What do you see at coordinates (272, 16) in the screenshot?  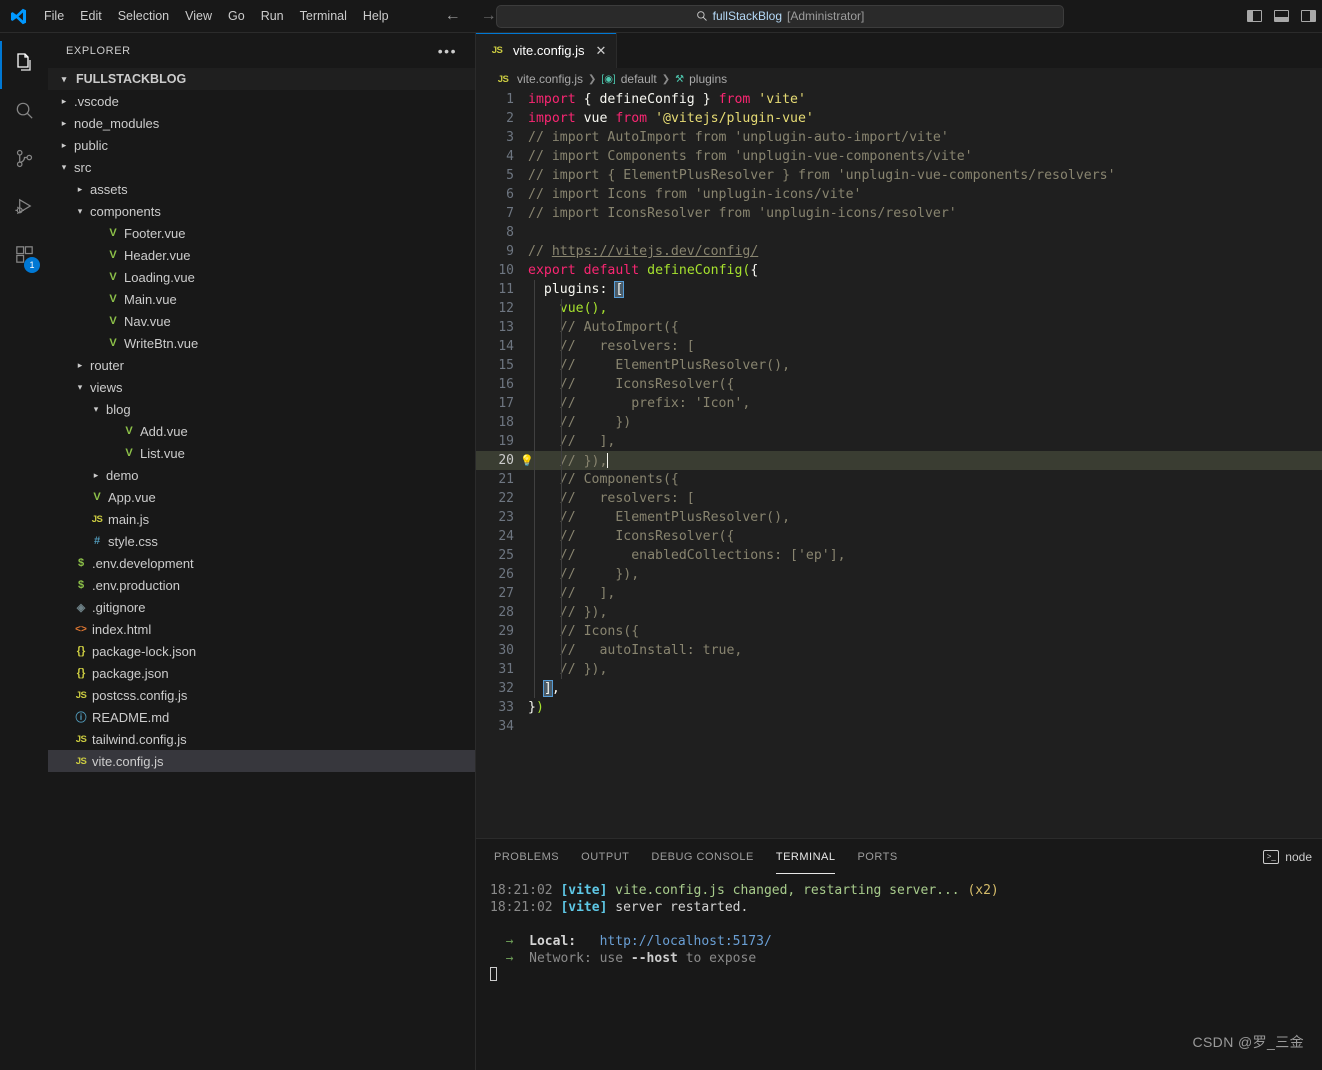 I see `menu-run: Run` at bounding box center [272, 16].